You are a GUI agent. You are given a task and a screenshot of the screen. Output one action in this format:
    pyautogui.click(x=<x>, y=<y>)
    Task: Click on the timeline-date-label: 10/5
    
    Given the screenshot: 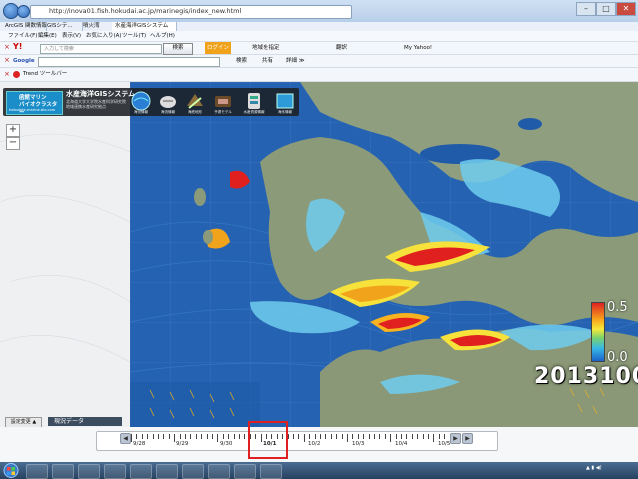 What is the action you would take?
    pyautogui.click(x=444, y=444)
    